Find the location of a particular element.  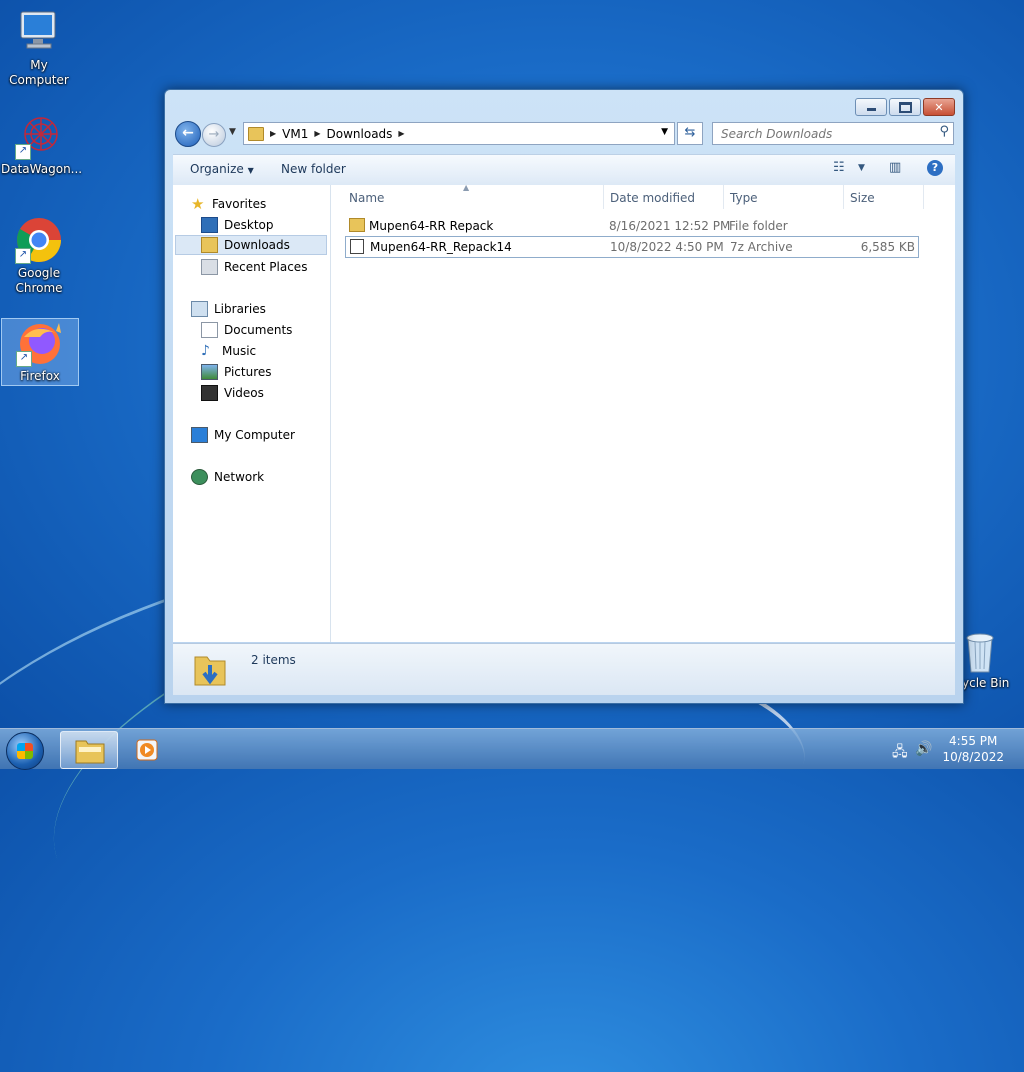

view-dropdown-icon: ▼ is located at coordinates (861, 168).